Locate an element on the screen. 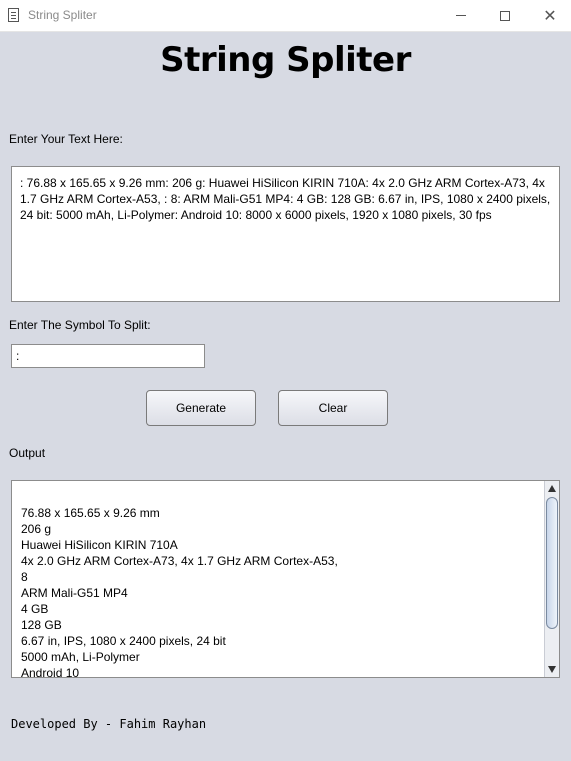  output-line: 128 GB is located at coordinates (41, 625).